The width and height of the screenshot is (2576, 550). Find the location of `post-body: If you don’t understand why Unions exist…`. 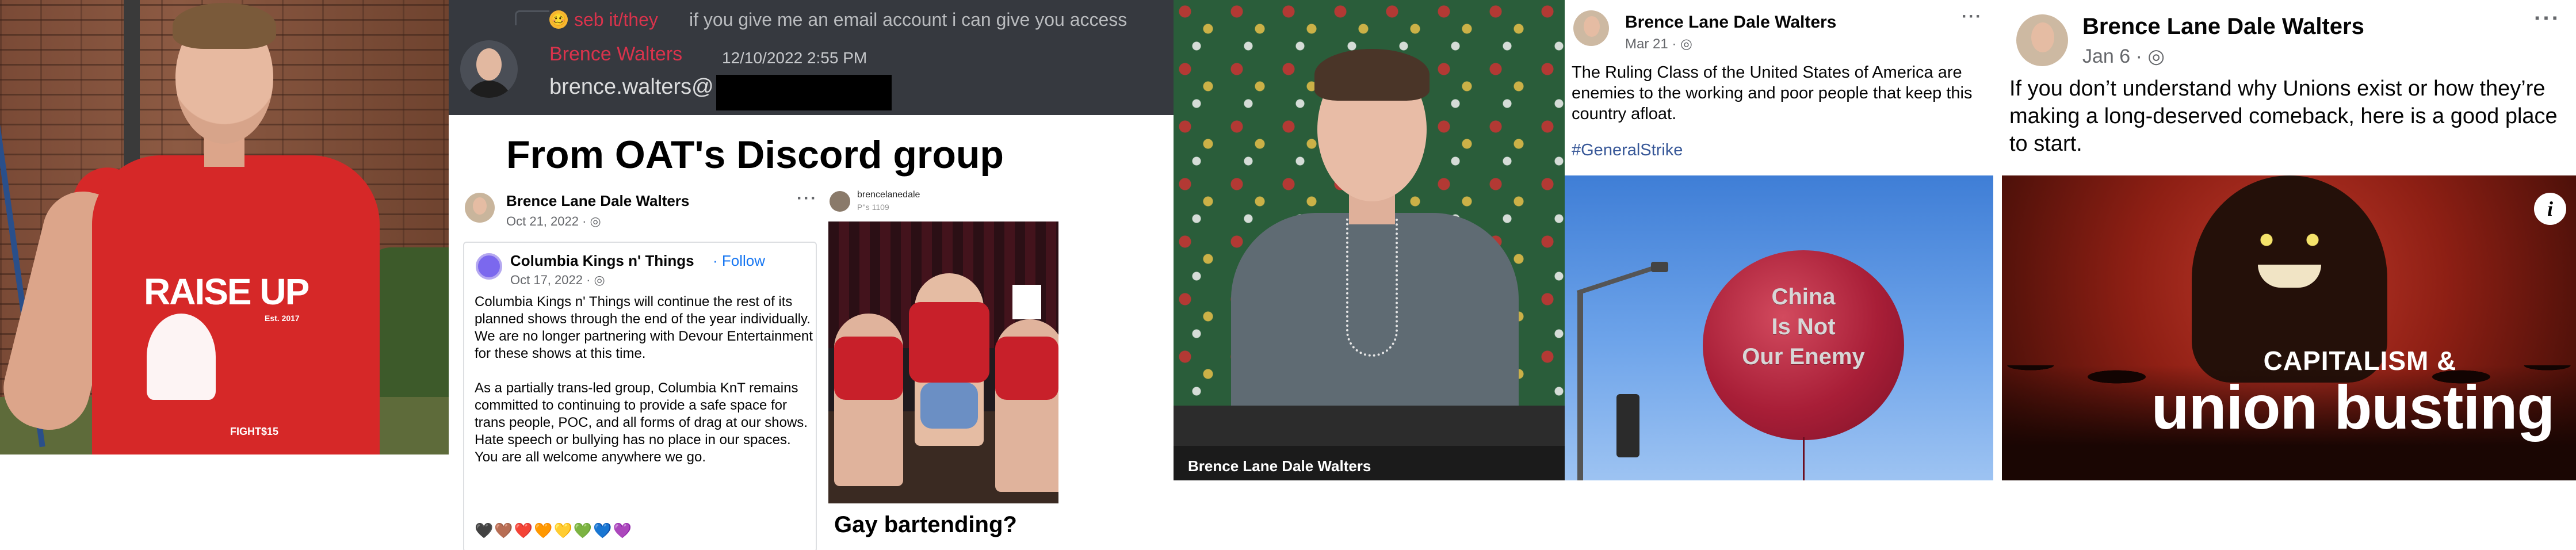

post-body: If you don’t understand why Unions exist… is located at coordinates (2283, 116).